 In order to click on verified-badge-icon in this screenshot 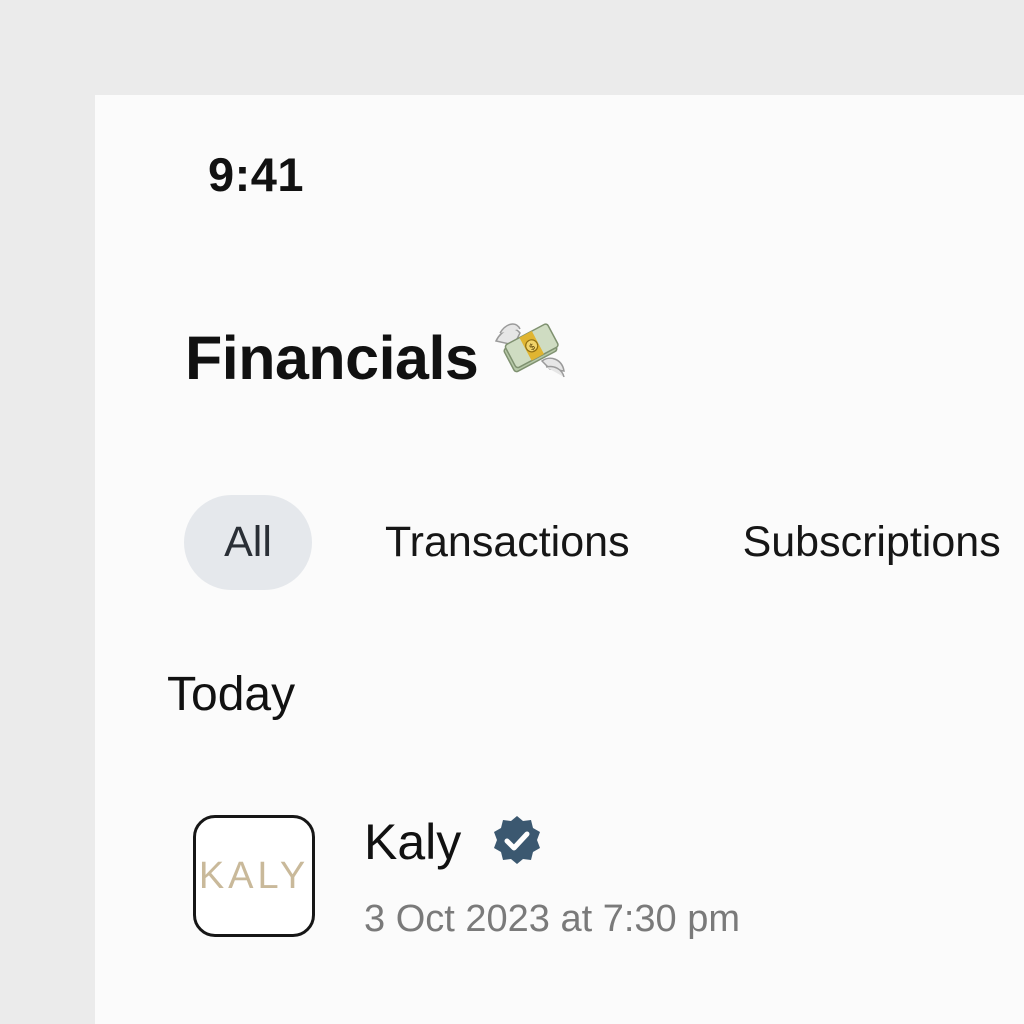, I will do `click(517, 840)`.